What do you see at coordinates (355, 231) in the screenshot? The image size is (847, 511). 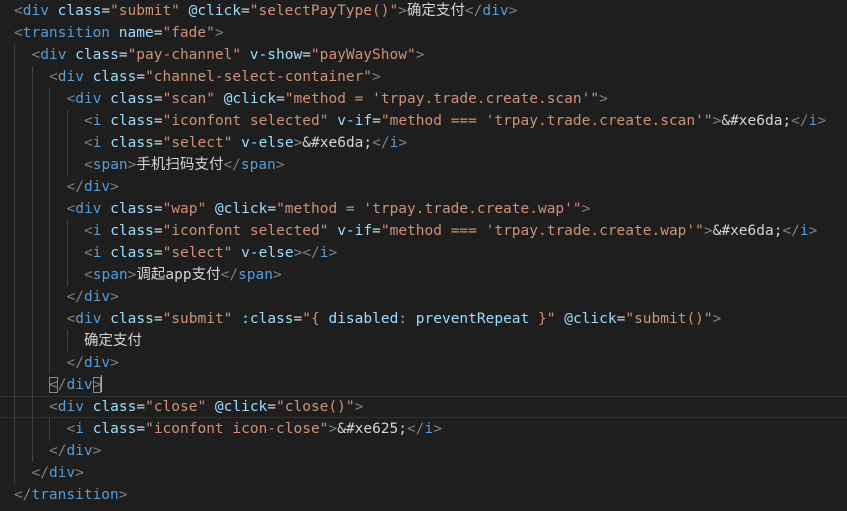 I see `attribute-token: v-if` at bounding box center [355, 231].